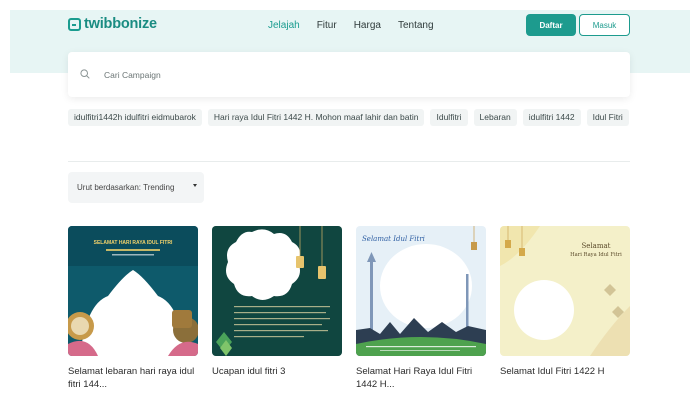 The width and height of the screenshot is (700, 393). Describe the element at coordinates (551, 117) in the screenshot. I see `tag-item: idulfitri 1442` at that location.